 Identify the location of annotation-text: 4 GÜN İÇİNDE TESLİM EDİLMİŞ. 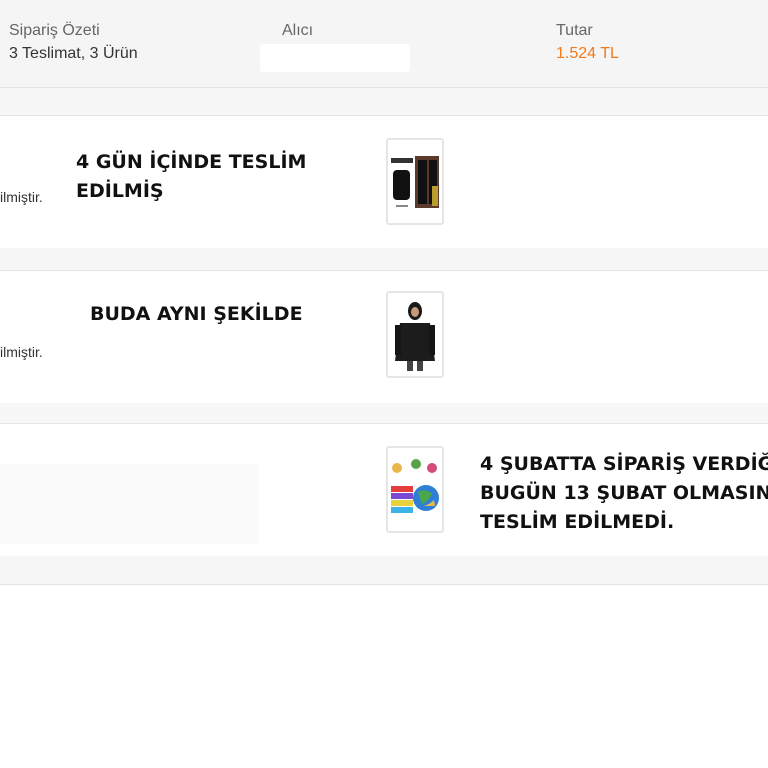
(191, 177).